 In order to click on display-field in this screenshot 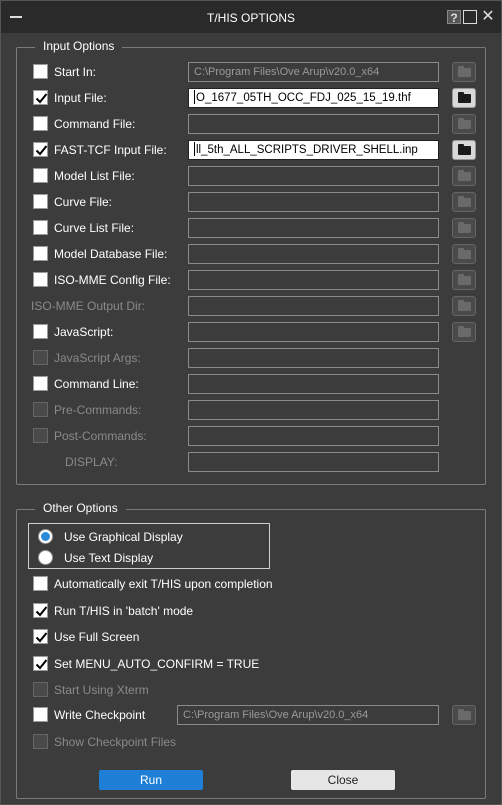, I will do `click(313, 462)`.